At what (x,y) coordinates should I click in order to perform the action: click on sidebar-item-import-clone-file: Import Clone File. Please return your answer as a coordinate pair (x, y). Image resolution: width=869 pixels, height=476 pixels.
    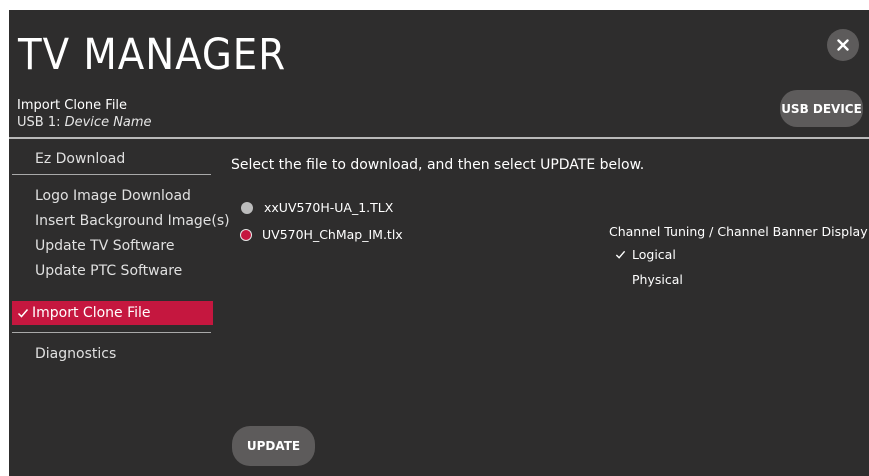
    Looking at the image, I should click on (112, 313).